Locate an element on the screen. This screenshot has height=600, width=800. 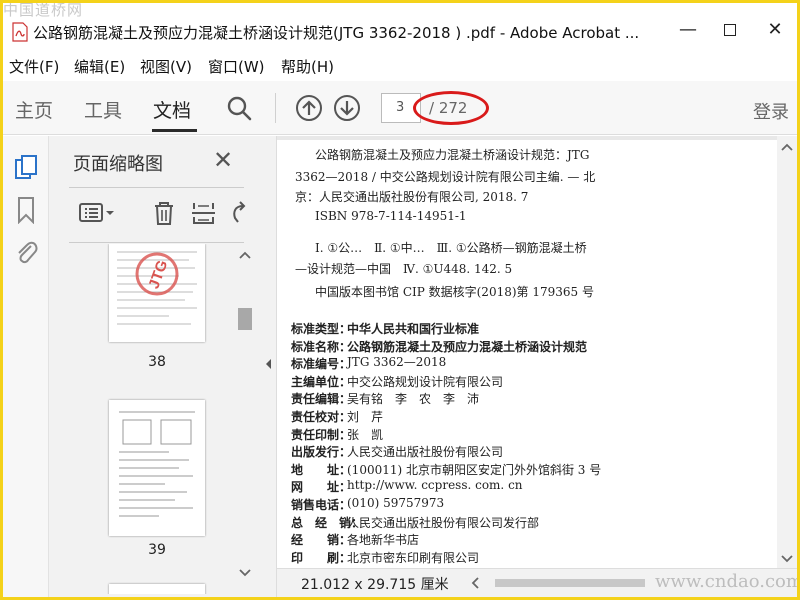
maximize-icon is located at coordinates (730, 30).